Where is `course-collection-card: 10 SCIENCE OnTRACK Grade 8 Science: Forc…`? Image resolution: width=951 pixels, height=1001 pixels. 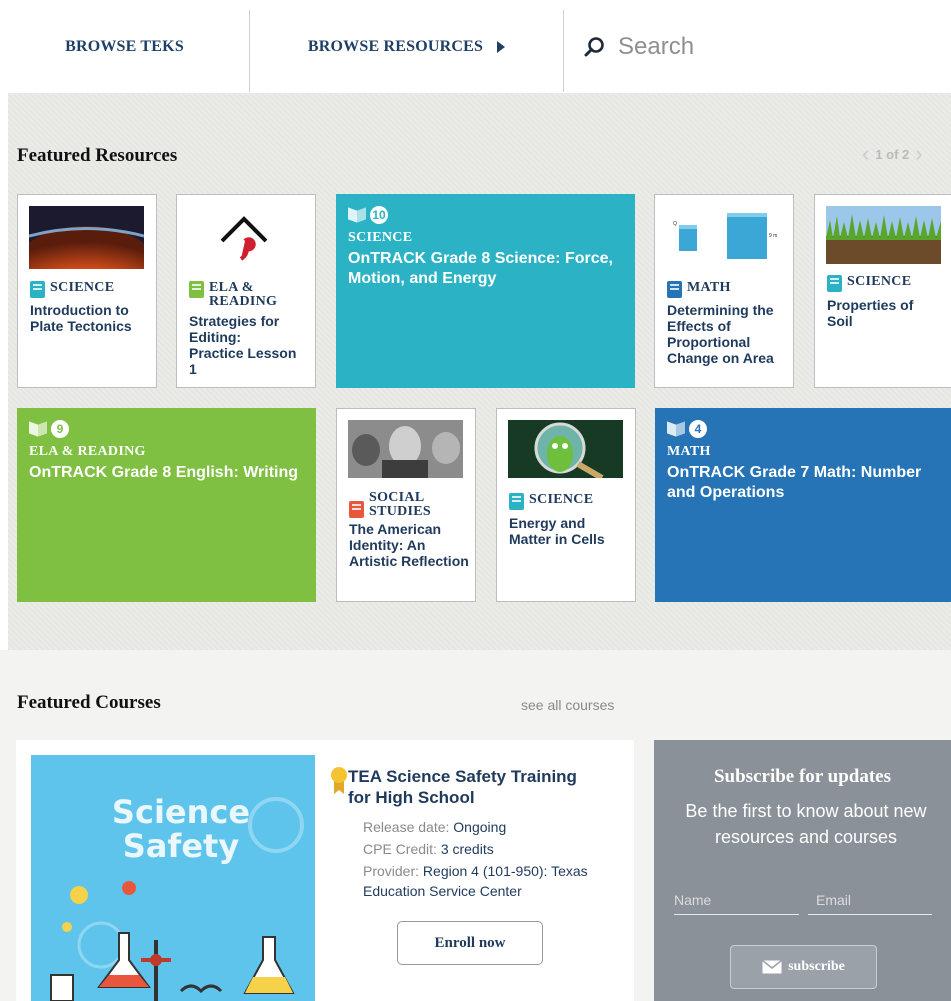 course-collection-card: 10 SCIENCE OnTRACK Grade 8 Science: Forc… is located at coordinates (485, 291).